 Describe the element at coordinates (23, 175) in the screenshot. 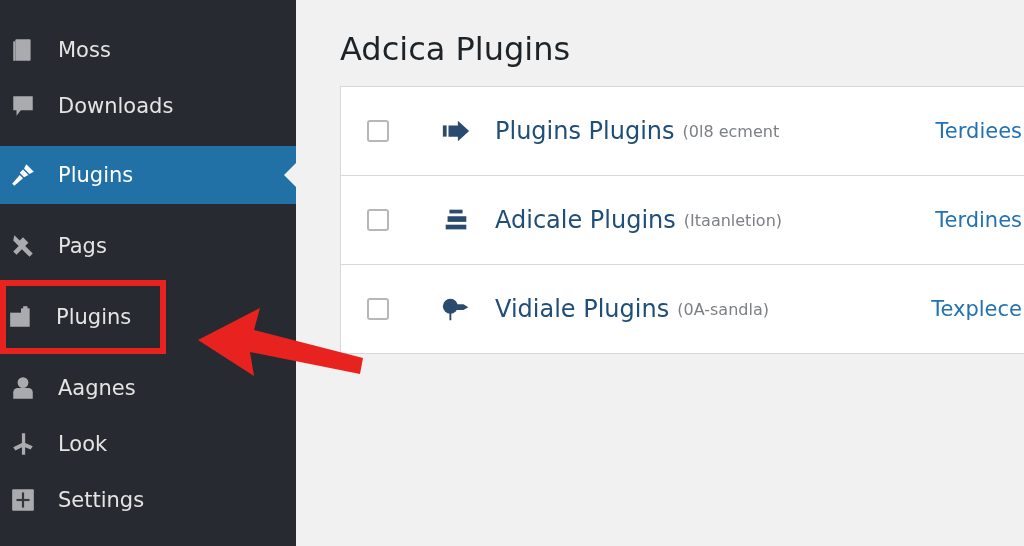

I see `brush-icon` at that location.